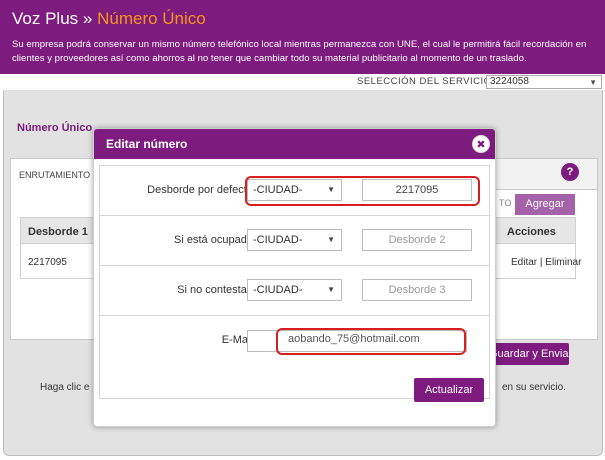 This screenshot has width=605, height=460. Describe the element at coordinates (534, 387) in the screenshot. I see `hint-text-right: en su servicio.` at that location.